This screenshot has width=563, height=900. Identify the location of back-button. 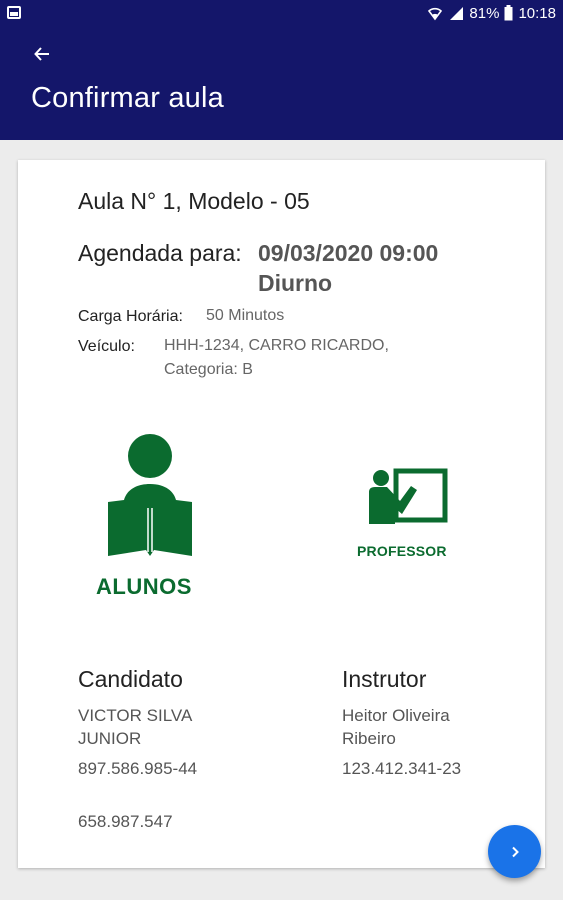
(42, 54).